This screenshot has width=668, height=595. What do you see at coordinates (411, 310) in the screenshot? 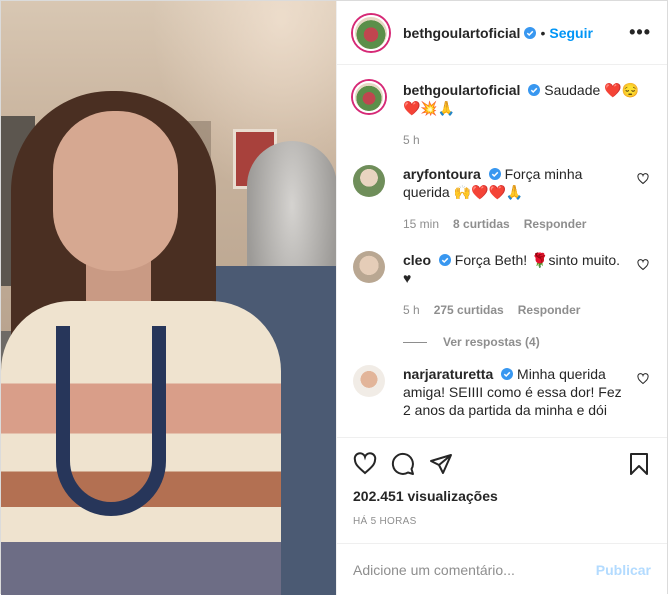
I see `comment-time: 5 h` at bounding box center [411, 310].